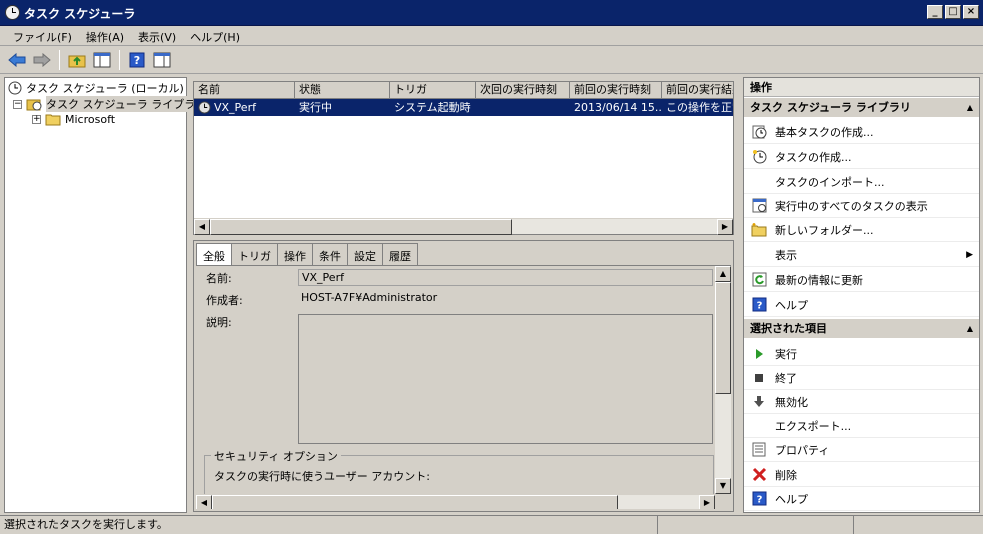  What do you see at coordinates (861, 450) in the screenshot?
I see `action-properties: プロパティ` at bounding box center [861, 450].